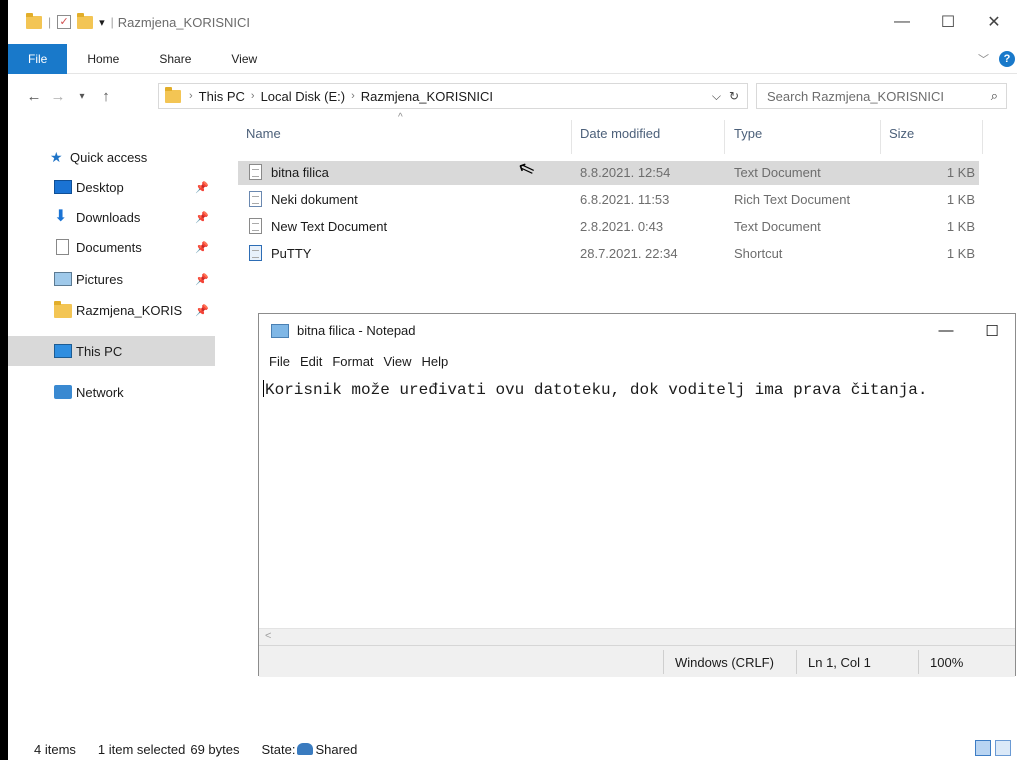  Describe the element at coordinates (352, 361) in the screenshot. I see `menu-format: Format` at that location.